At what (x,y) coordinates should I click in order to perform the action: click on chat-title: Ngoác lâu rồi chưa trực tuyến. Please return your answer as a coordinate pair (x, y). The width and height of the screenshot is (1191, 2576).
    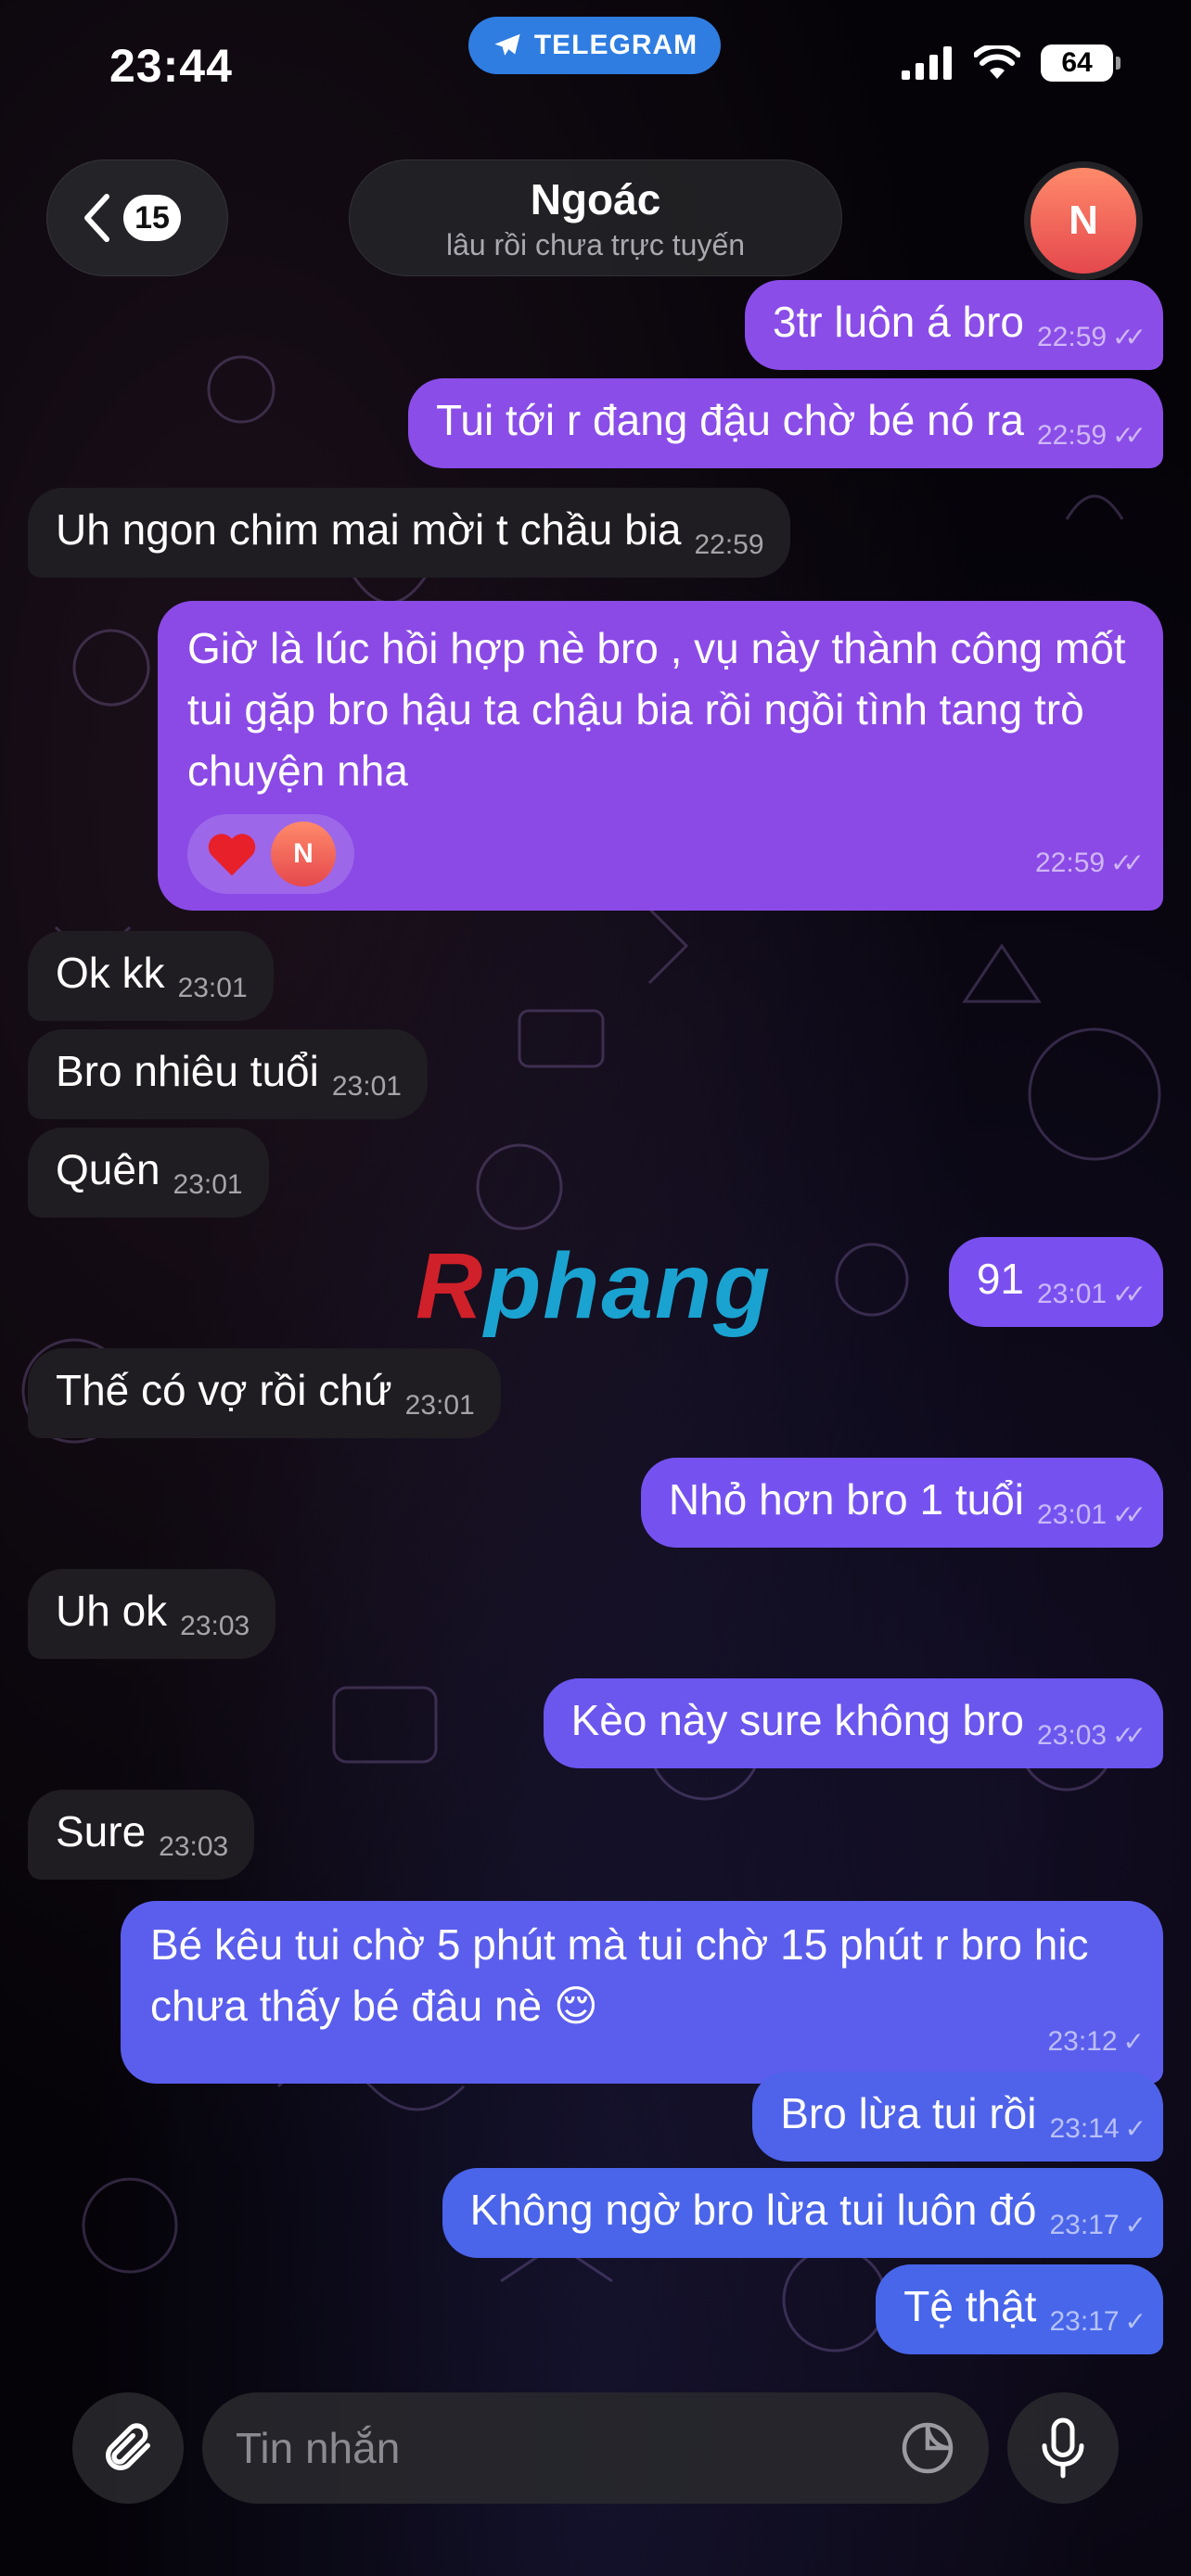
    Looking at the image, I should click on (595, 217).